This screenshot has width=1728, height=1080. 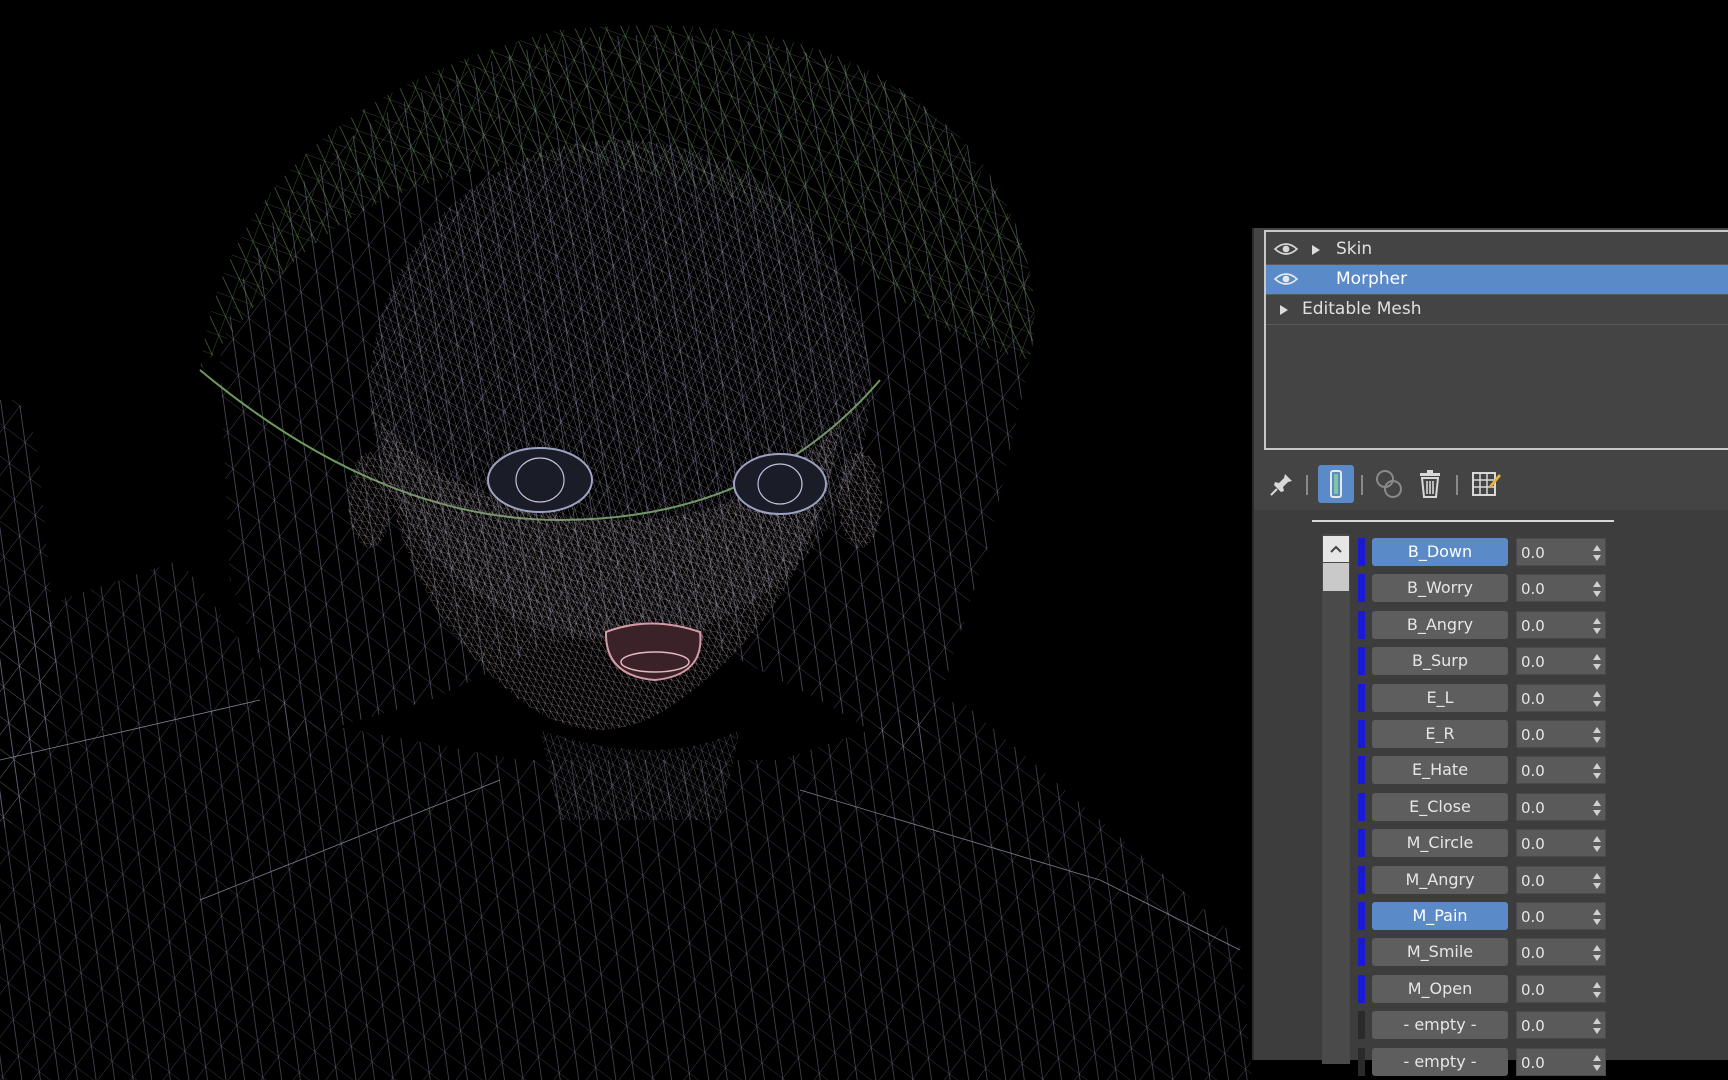 What do you see at coordinates (1430, 484) in the screenshot?
I see `remove-modifier-icon` at bounding box center [1430, 484].